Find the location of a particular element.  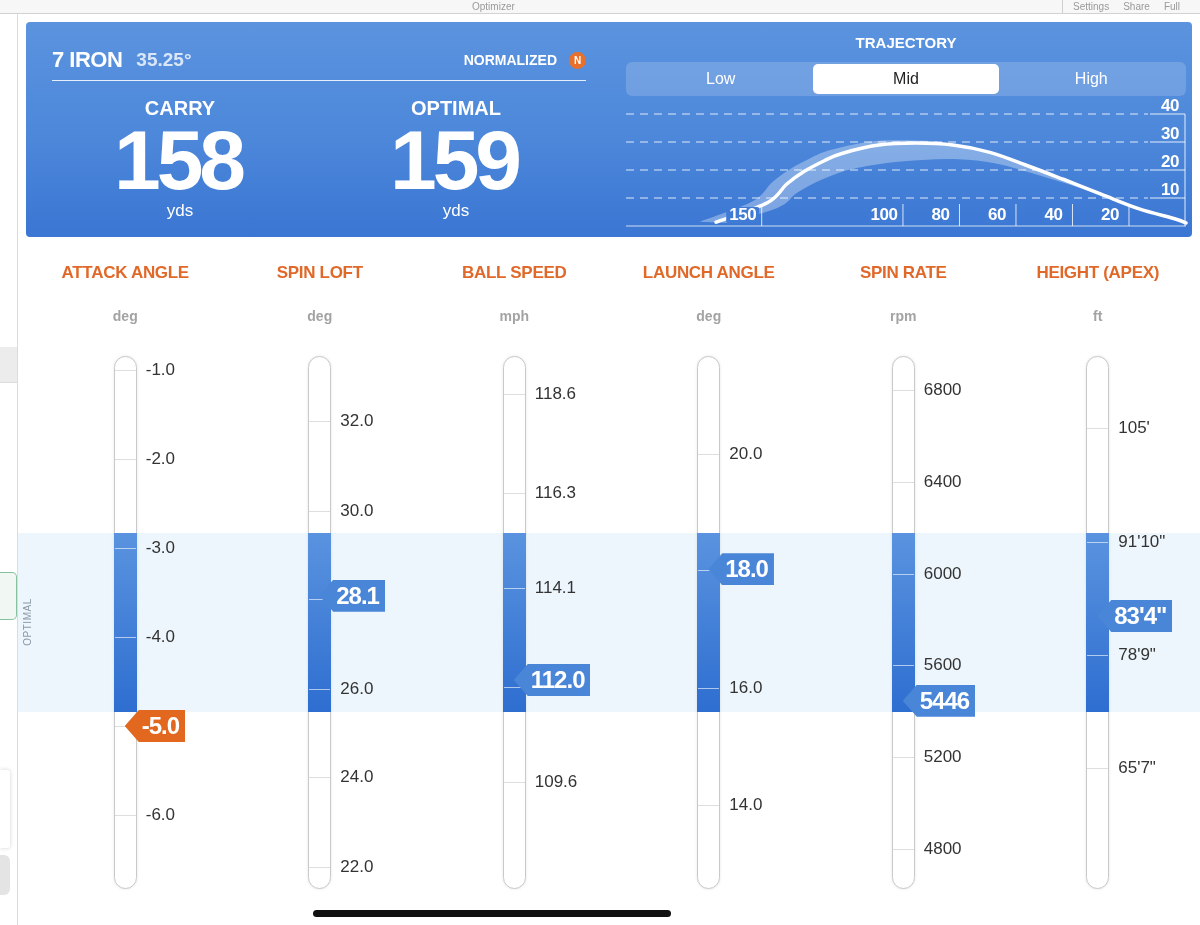

tick-label: 6800 is located at coordinates (942, 390).